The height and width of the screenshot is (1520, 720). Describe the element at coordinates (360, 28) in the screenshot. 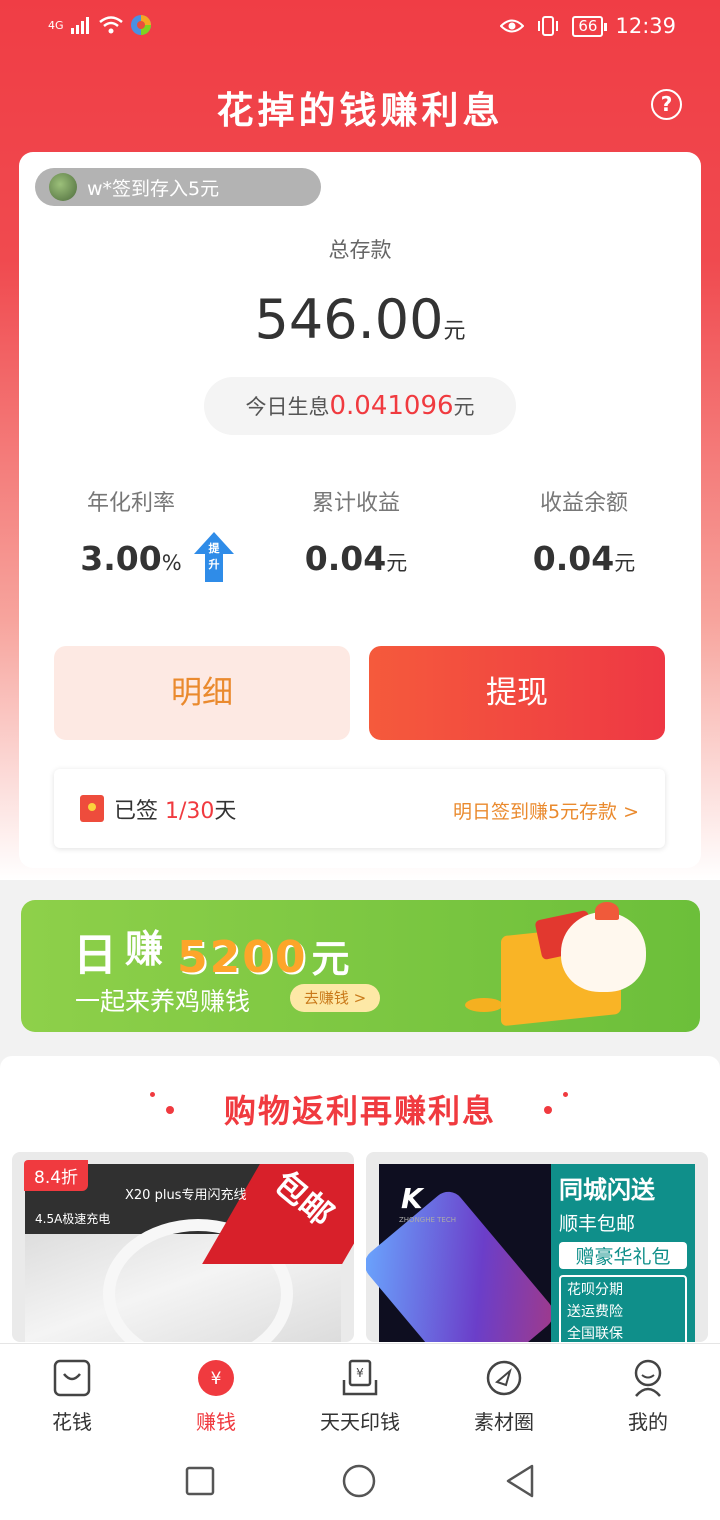

I see `status-bar: 4G 66 12:39` at that location.